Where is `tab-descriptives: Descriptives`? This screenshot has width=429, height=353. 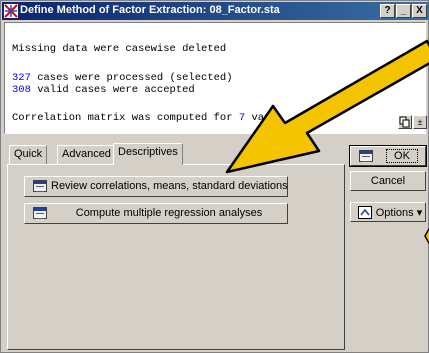
tab-descriptives: Descriptives is located at coordinates (148, 154).